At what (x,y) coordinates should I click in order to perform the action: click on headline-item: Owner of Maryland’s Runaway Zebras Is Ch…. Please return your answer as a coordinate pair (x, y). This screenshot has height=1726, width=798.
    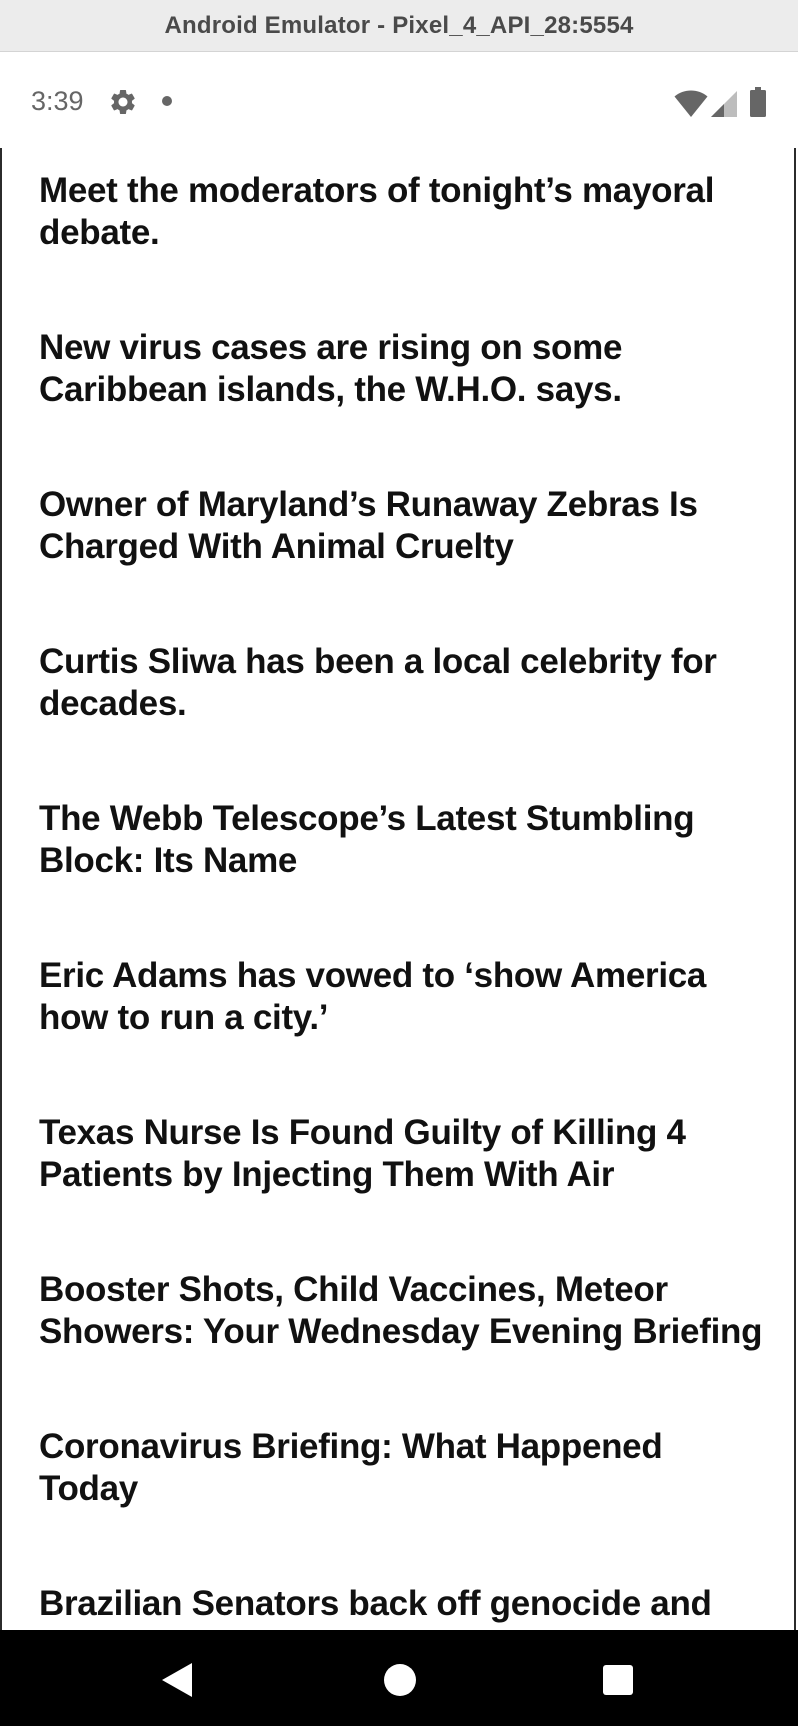
    Looking at the image, I should click on (404, 526).